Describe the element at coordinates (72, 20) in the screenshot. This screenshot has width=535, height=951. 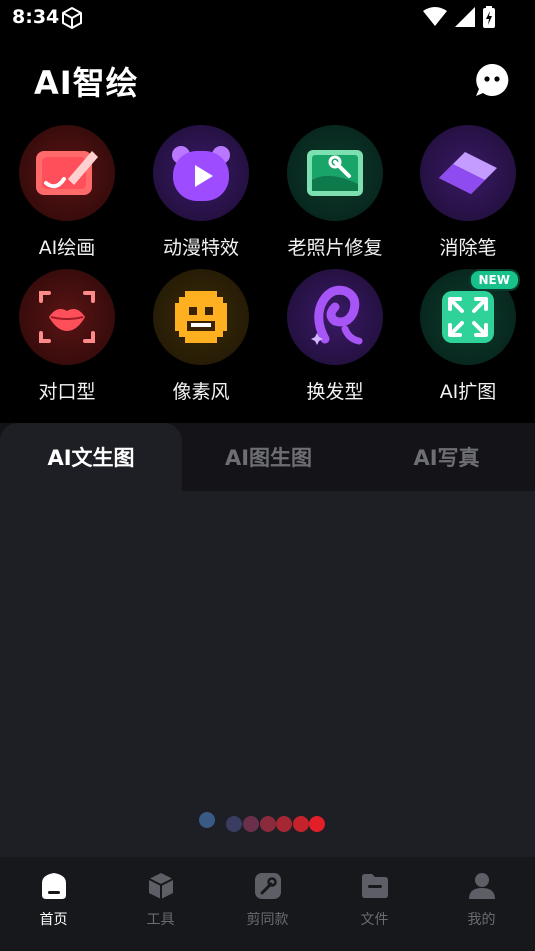
I see `cube-icon` at that location.